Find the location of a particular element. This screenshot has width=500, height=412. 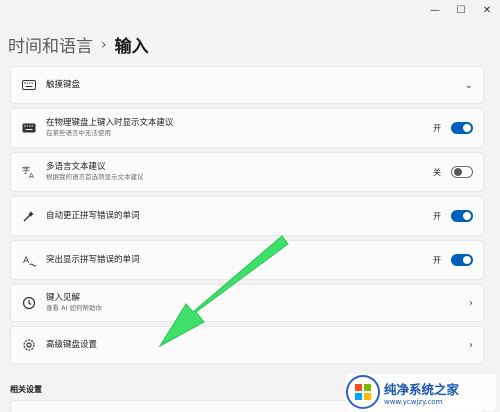

chevron-down-icon: ⌄ is located at coordinates (469, 85).